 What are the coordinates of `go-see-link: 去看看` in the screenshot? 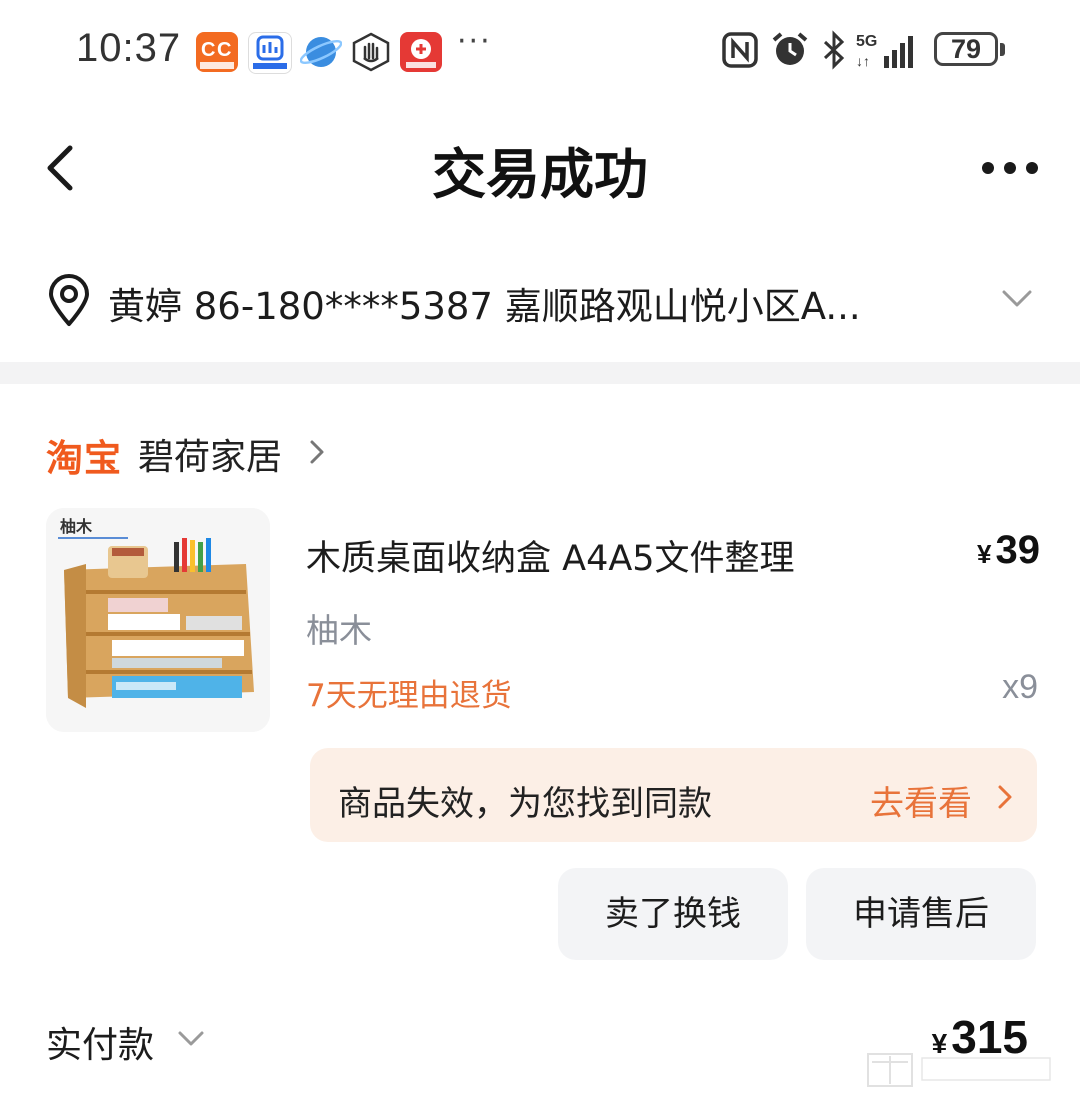 It's located at (921, 800).